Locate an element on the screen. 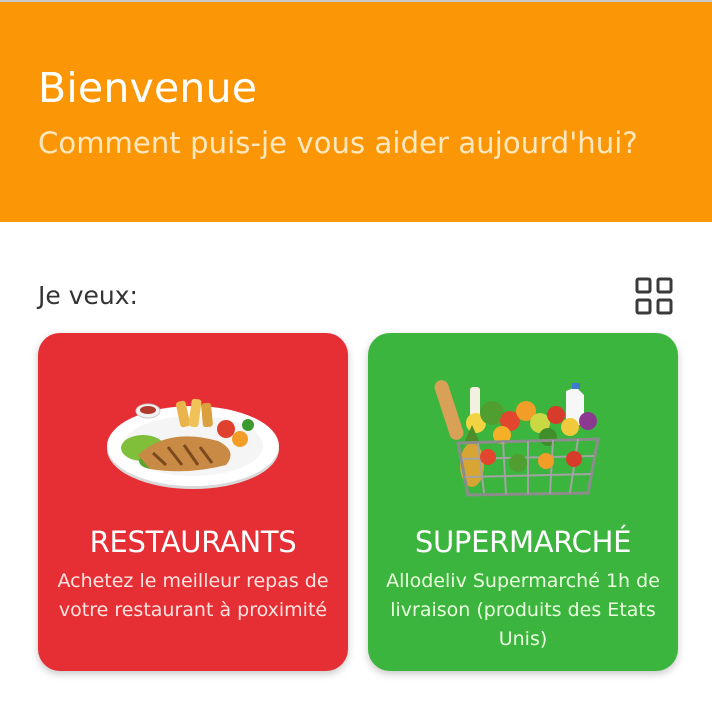  page-subtitle: Comment puis-je vous aider aujourd'hui? is located at coordinates (338, 143).